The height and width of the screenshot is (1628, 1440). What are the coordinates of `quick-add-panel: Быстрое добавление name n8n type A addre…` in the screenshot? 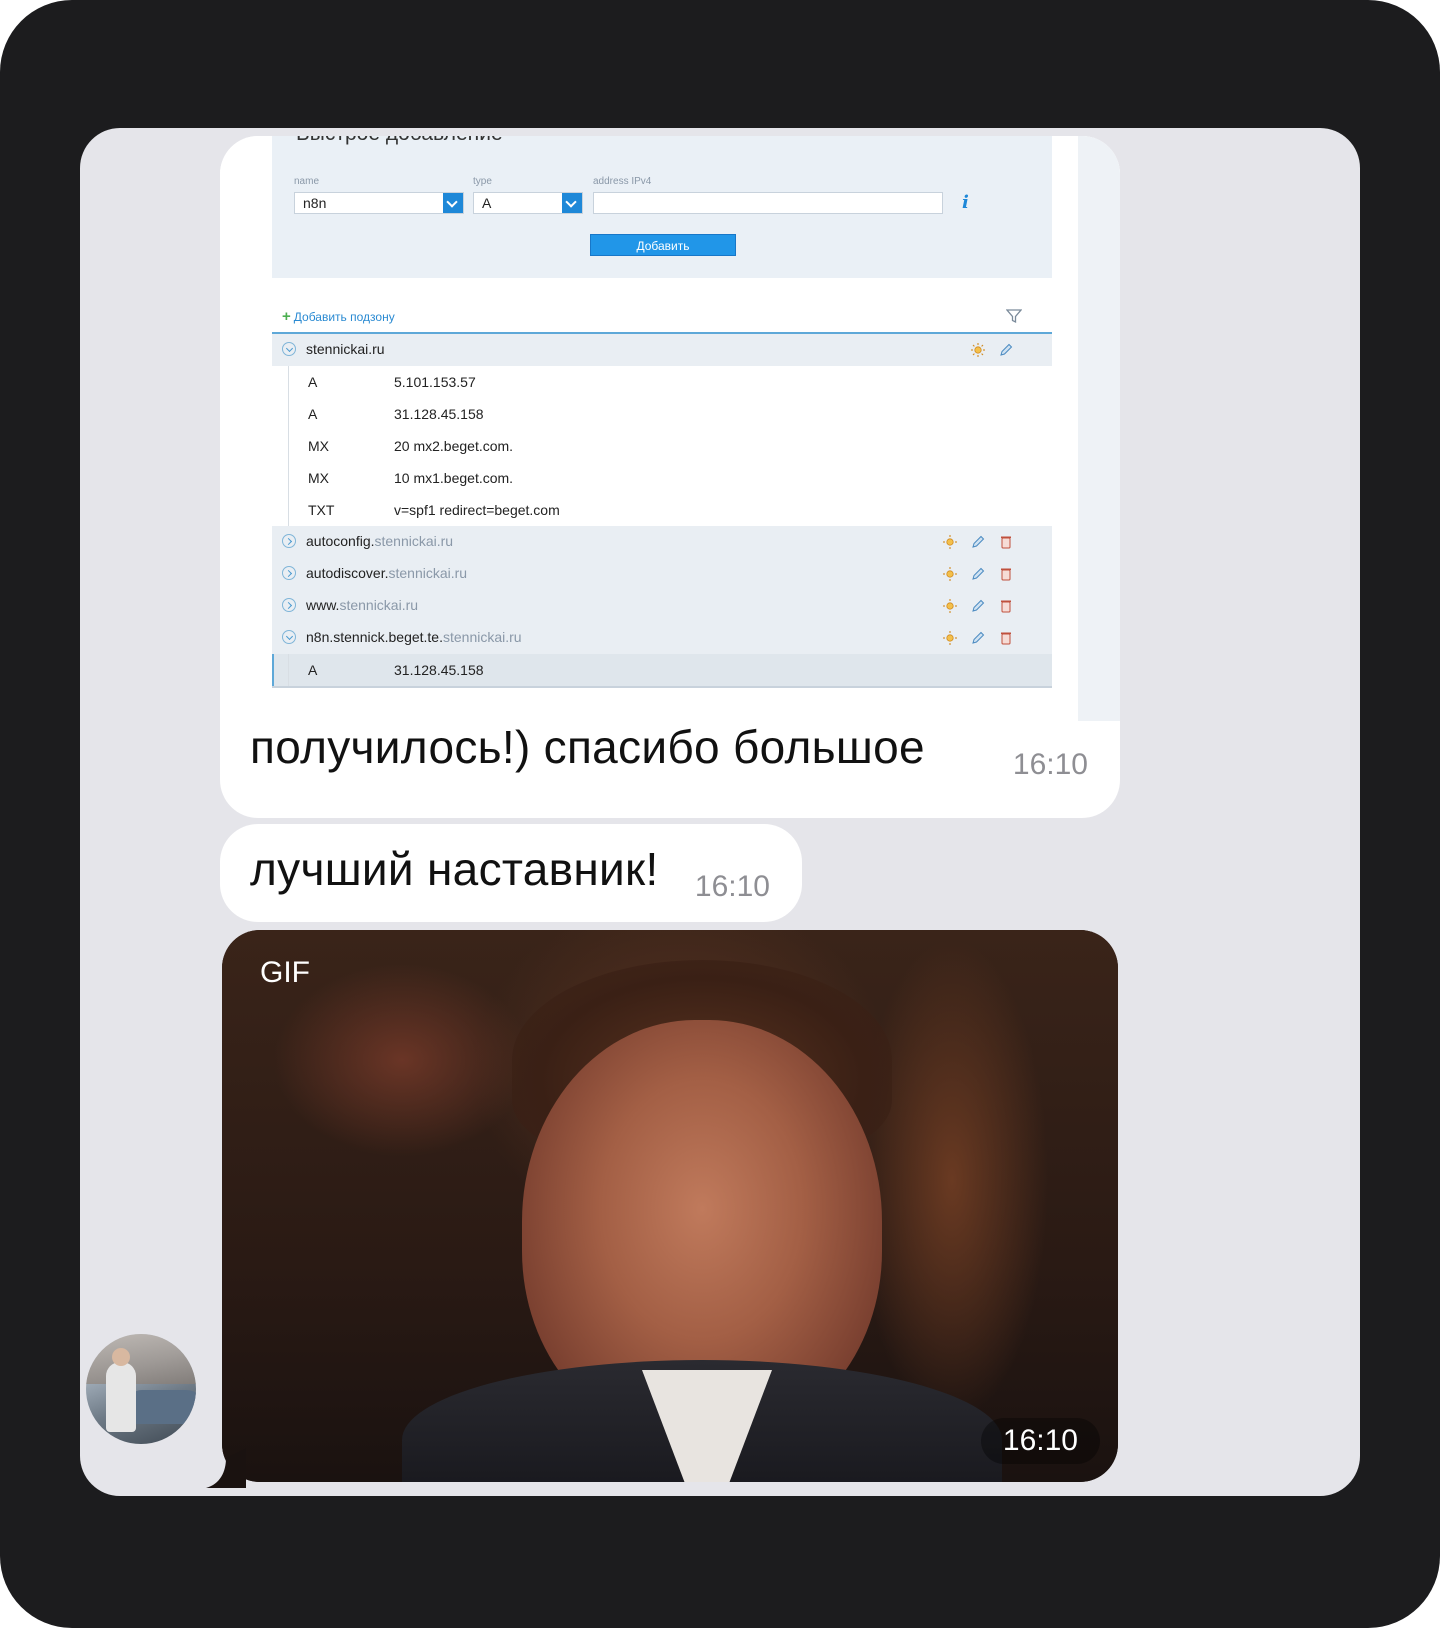 It's located at (662, 207).